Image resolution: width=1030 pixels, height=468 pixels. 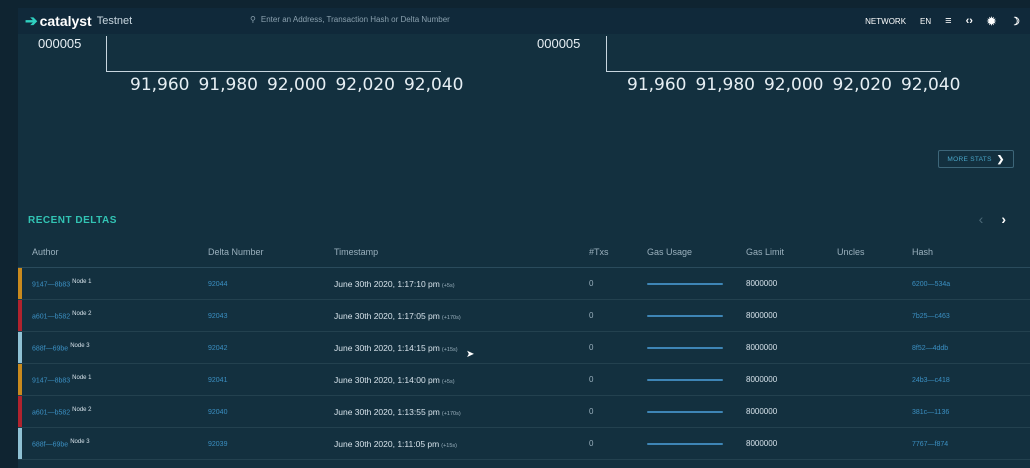 What do you see at coordinates (217, 284) in the screenshot?
I see `delta-link: 92044` at bounding box center [217, 284].